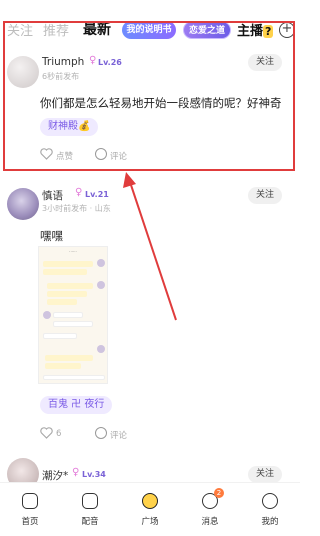 The width and height of the screenshot is (320, 536). Describe the element at coordinates (219, 493) in the screenshot. I see `unread-badge: 2` at that location.